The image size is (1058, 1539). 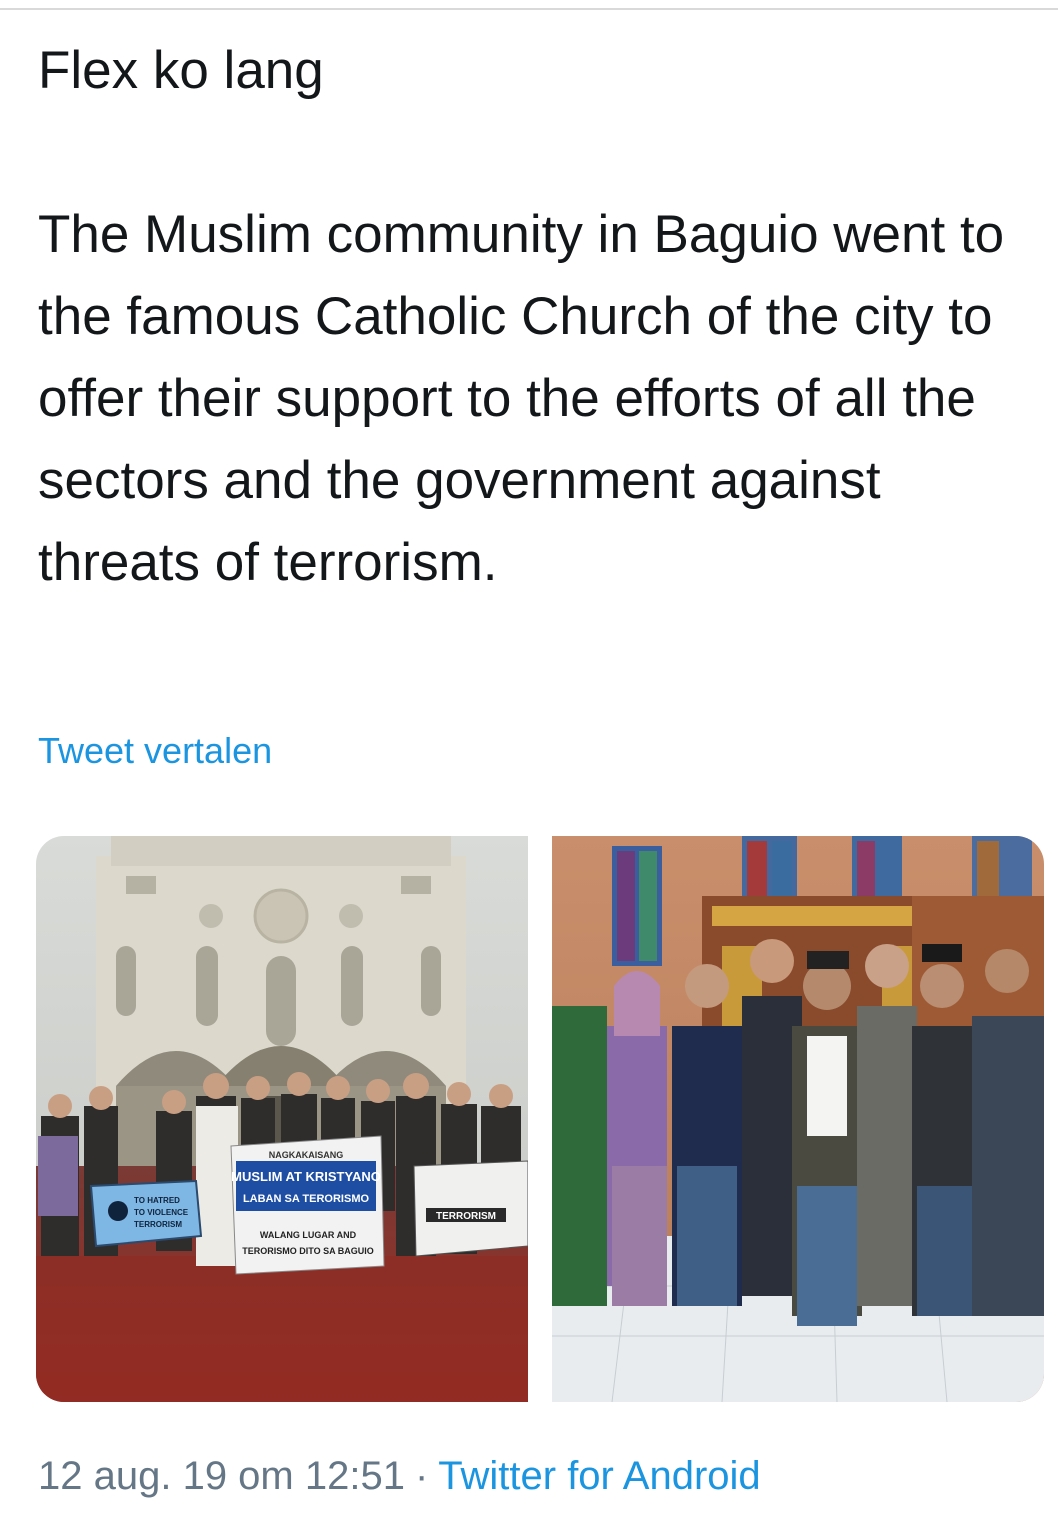 What do you see at coordinates (157, 1200) in the screenshot?
I see `banner-left-line-1: TO HATRED` at bounding box center [157, 1200].